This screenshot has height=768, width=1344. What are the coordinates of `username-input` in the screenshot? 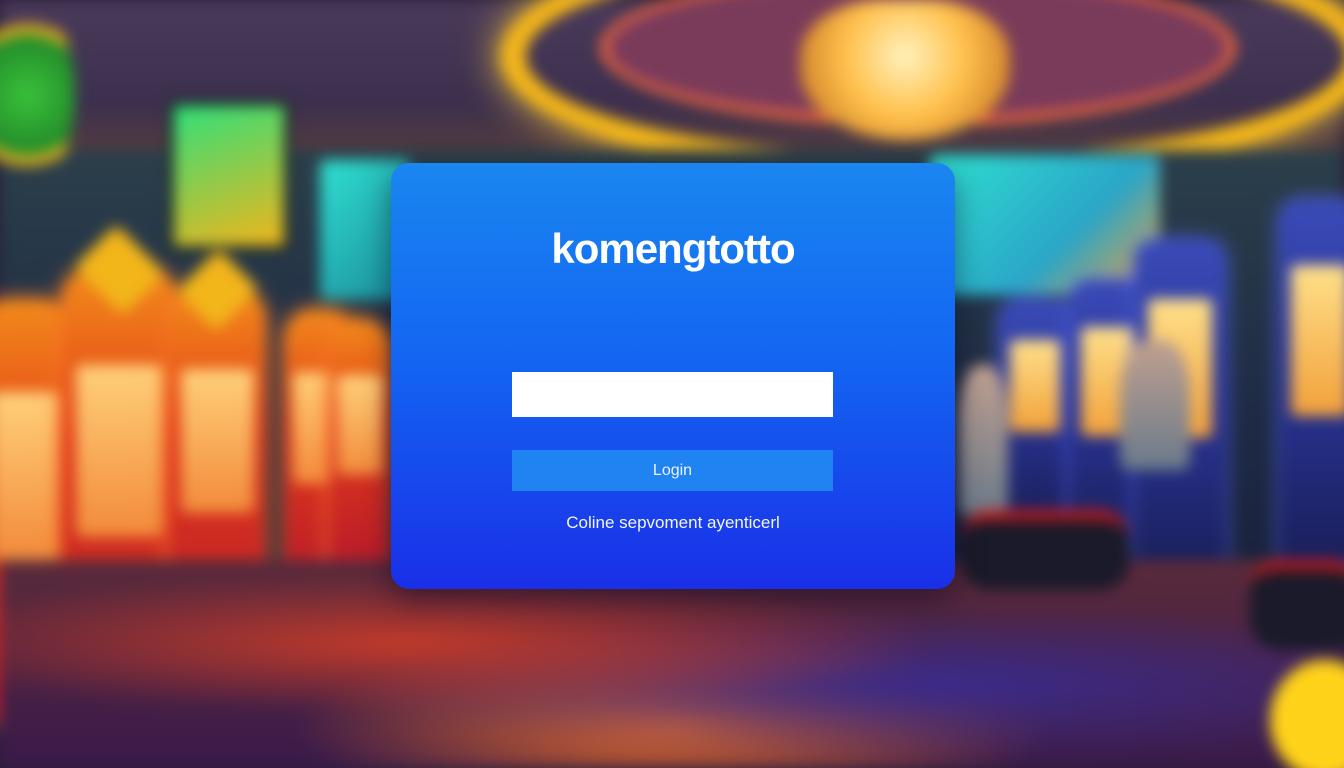 It's located at (672, 394).